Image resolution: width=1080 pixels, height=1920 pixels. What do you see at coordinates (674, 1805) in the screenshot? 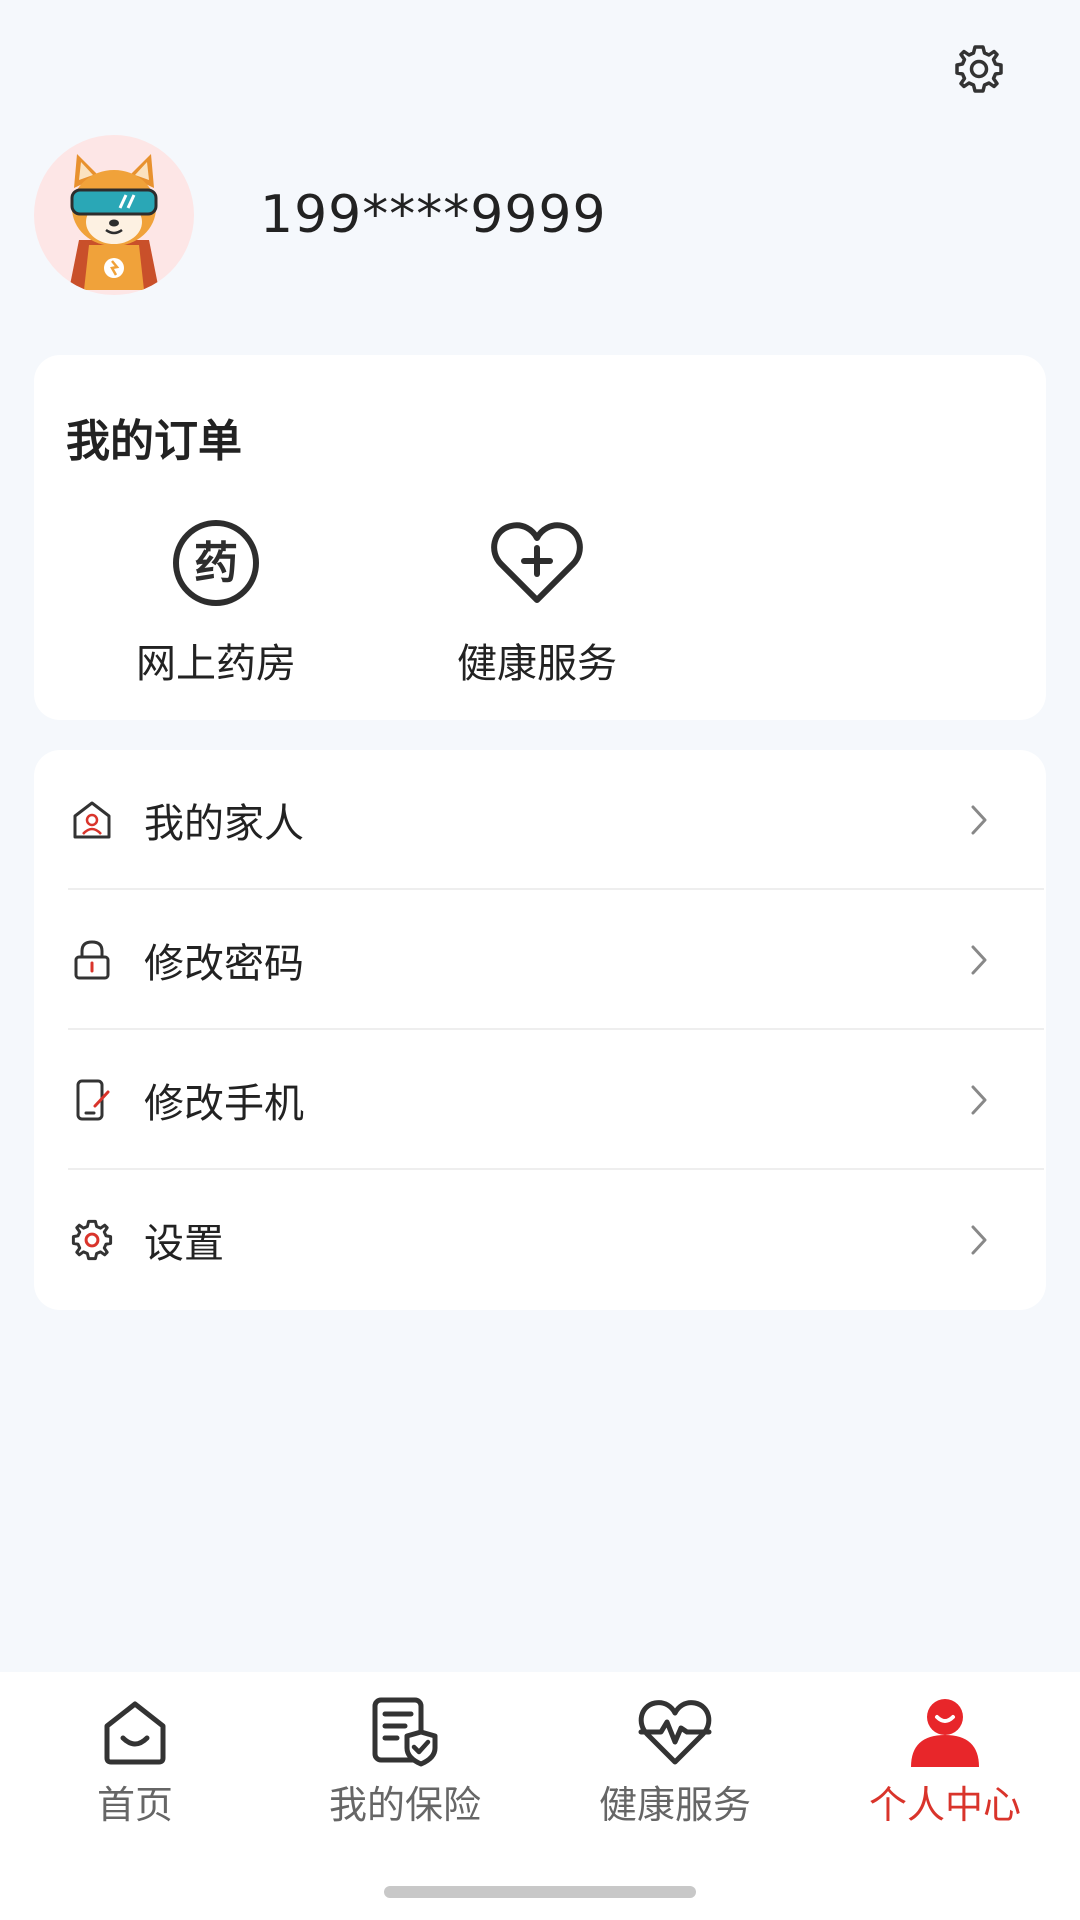
I see `tab-health-label: 健康服务` at bounding box center [674, 1805].